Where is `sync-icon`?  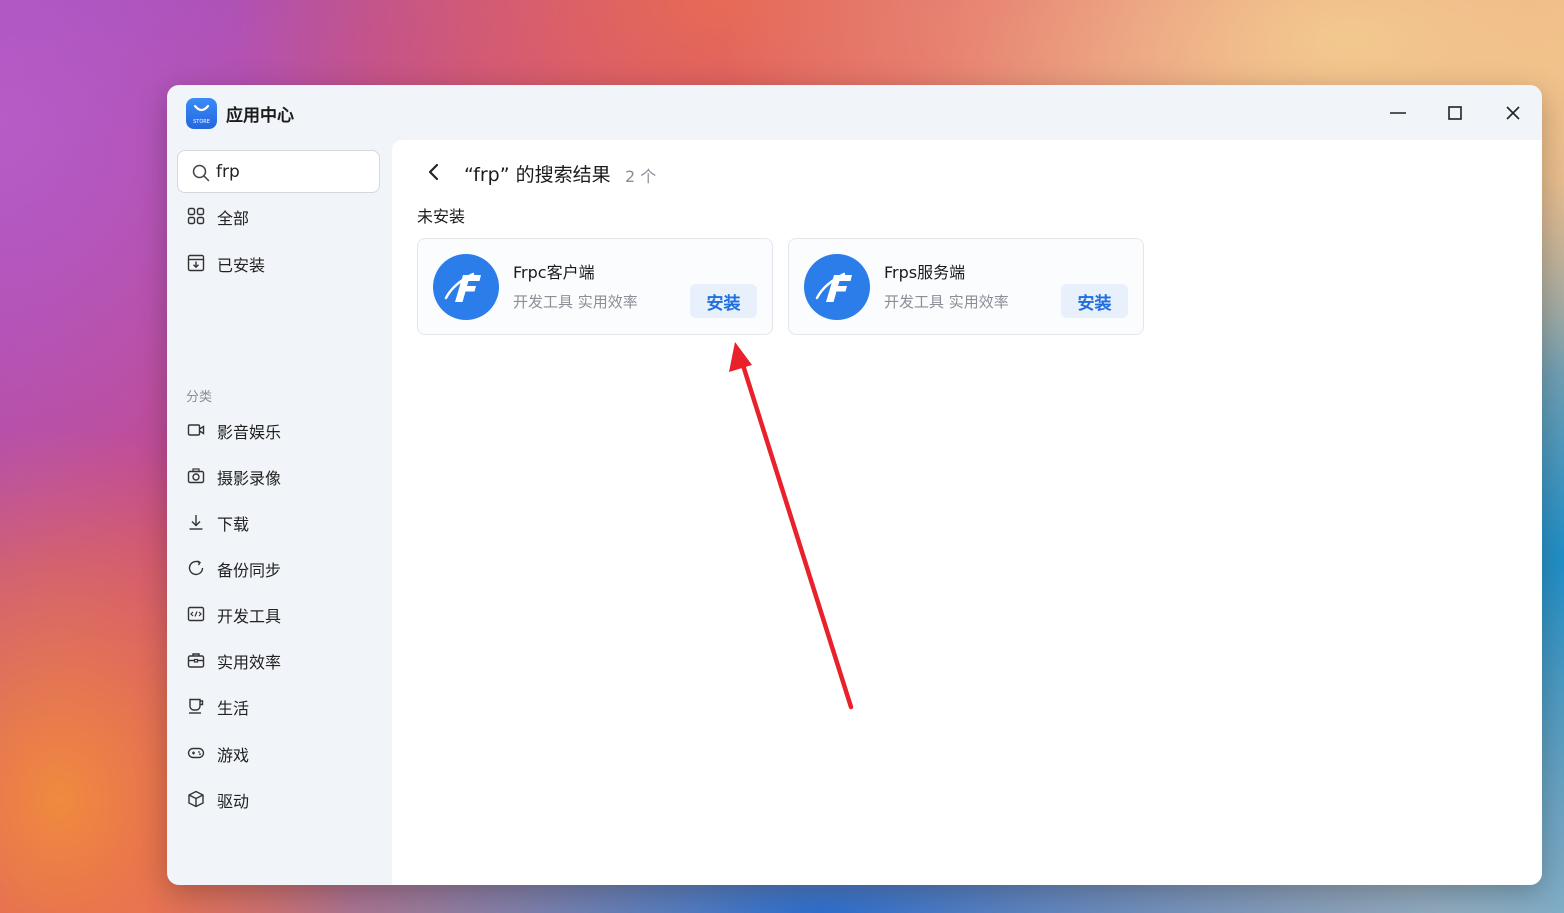
sync-icon is located at coordinates (196, 568).